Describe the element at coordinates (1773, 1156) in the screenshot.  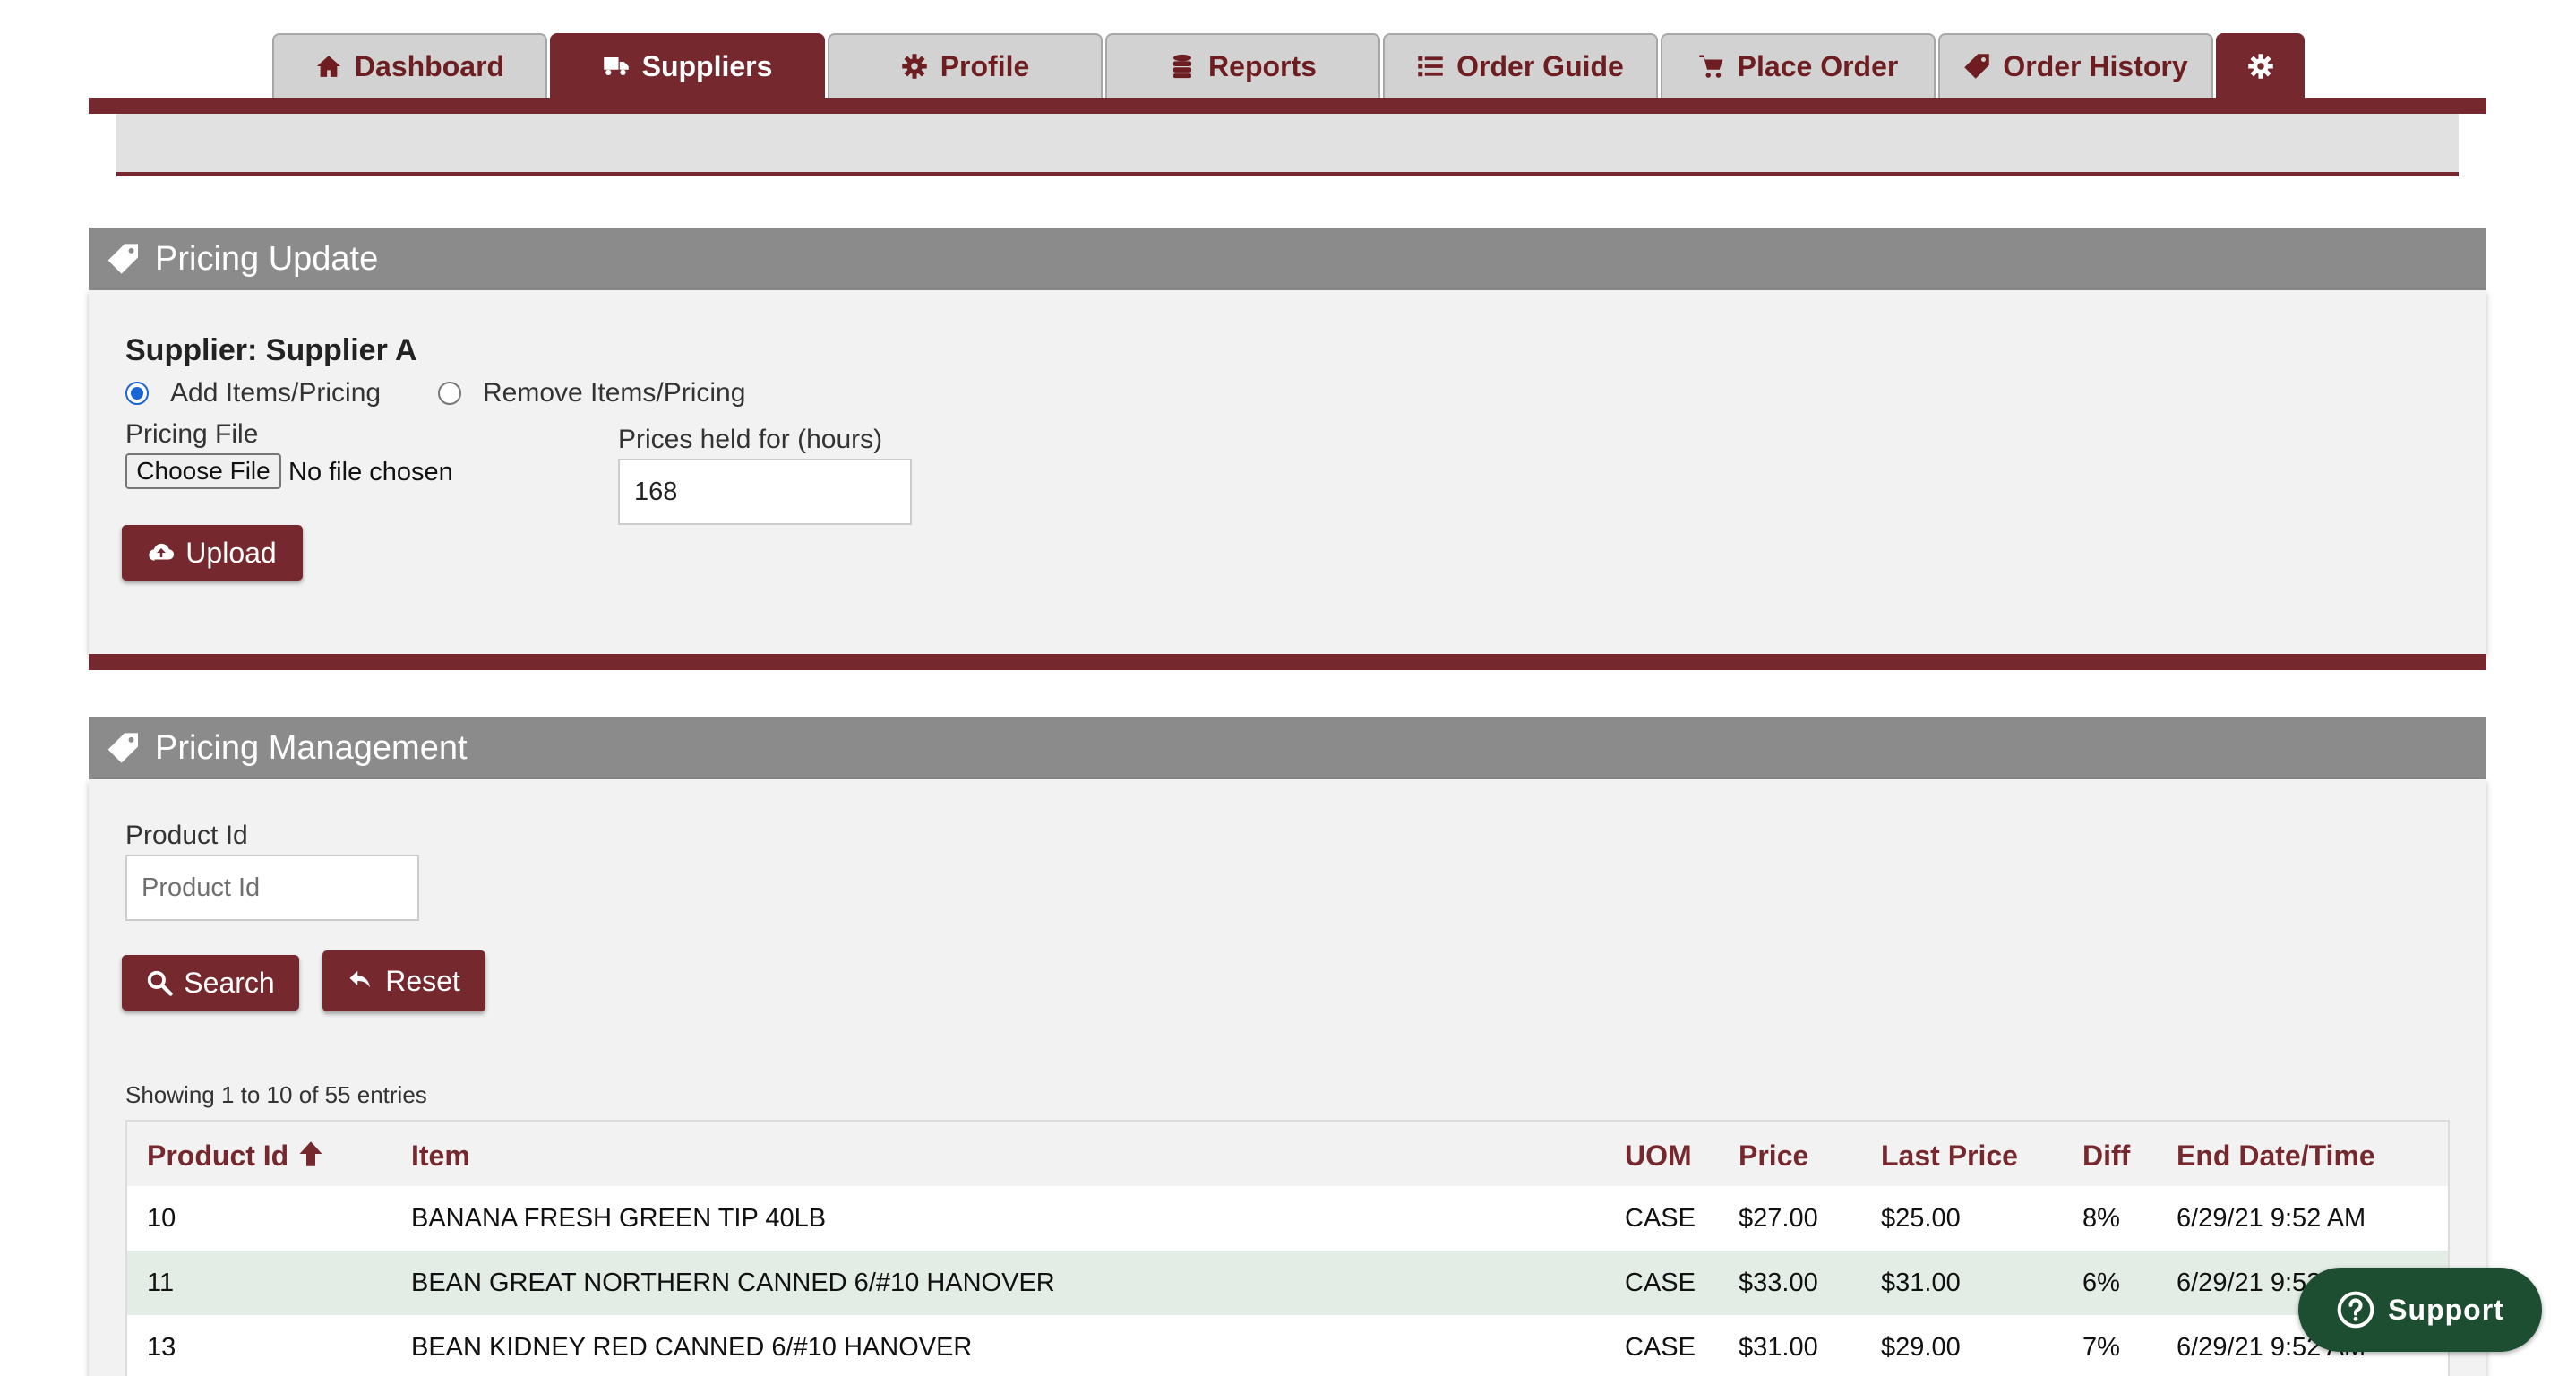
I see `column-header-price: Price` at that location.